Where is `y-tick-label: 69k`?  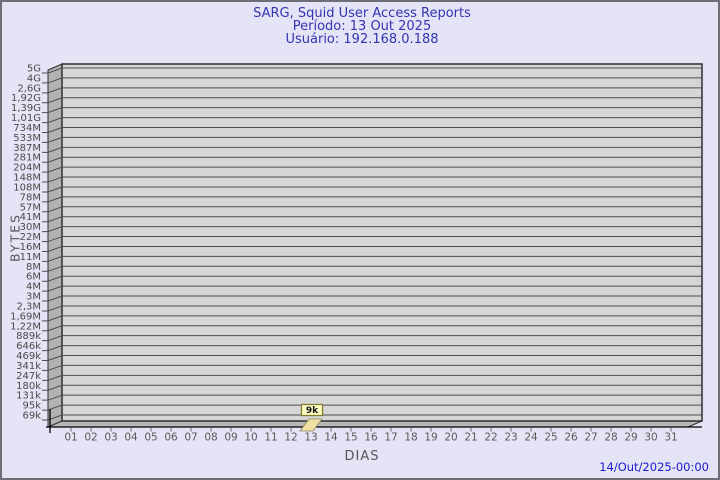 y-tick-label: 69k is located at coordinates (31, 416).